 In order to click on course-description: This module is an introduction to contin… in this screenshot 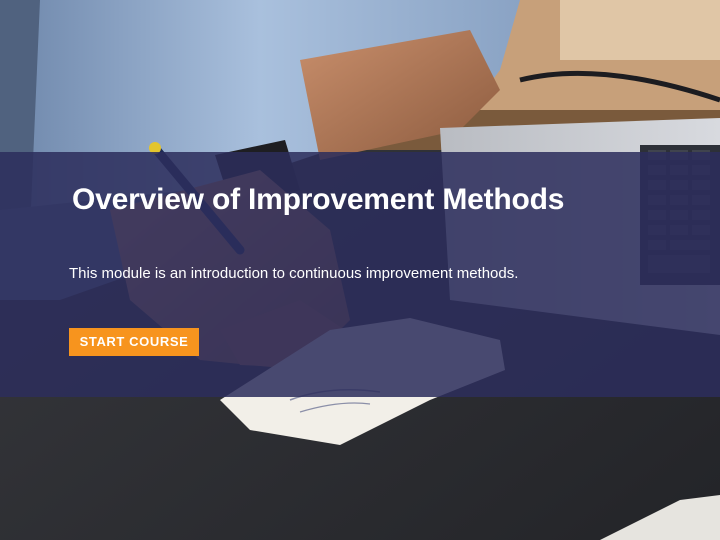, I will do `click(294, 273)`.